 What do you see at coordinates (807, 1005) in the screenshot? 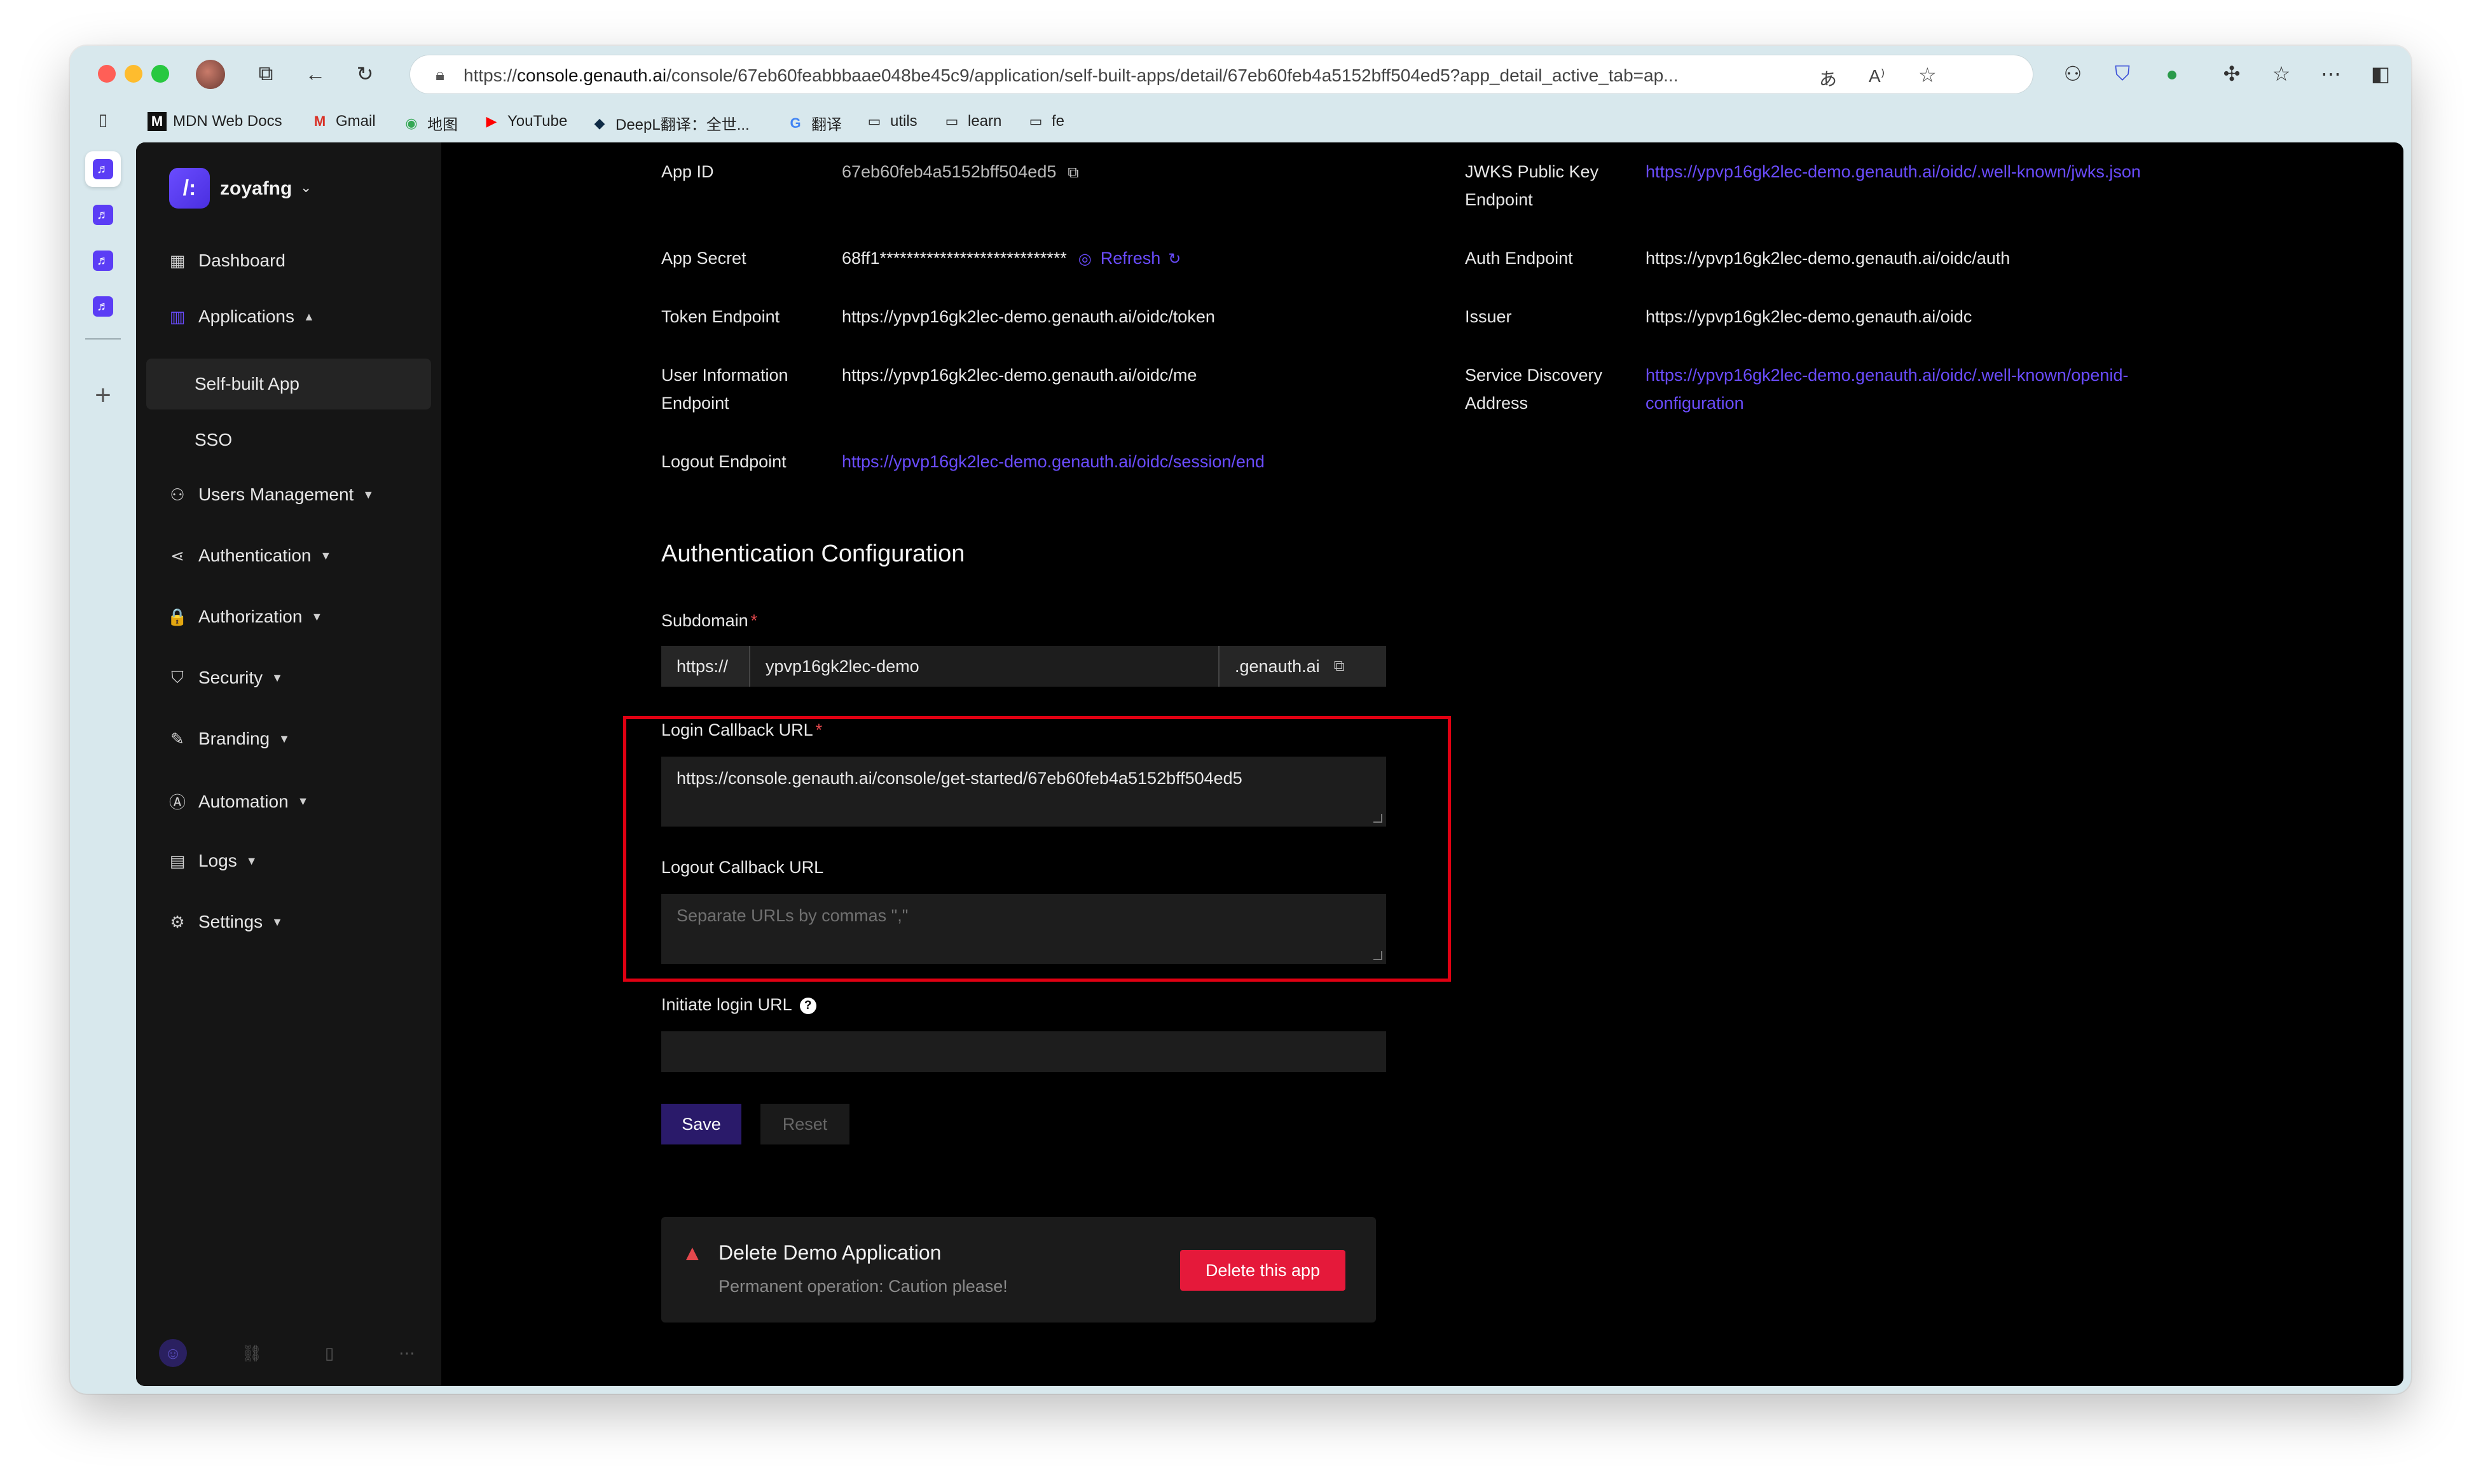
I see `help-question-icon: ?` at bounding box center [807, 1005].